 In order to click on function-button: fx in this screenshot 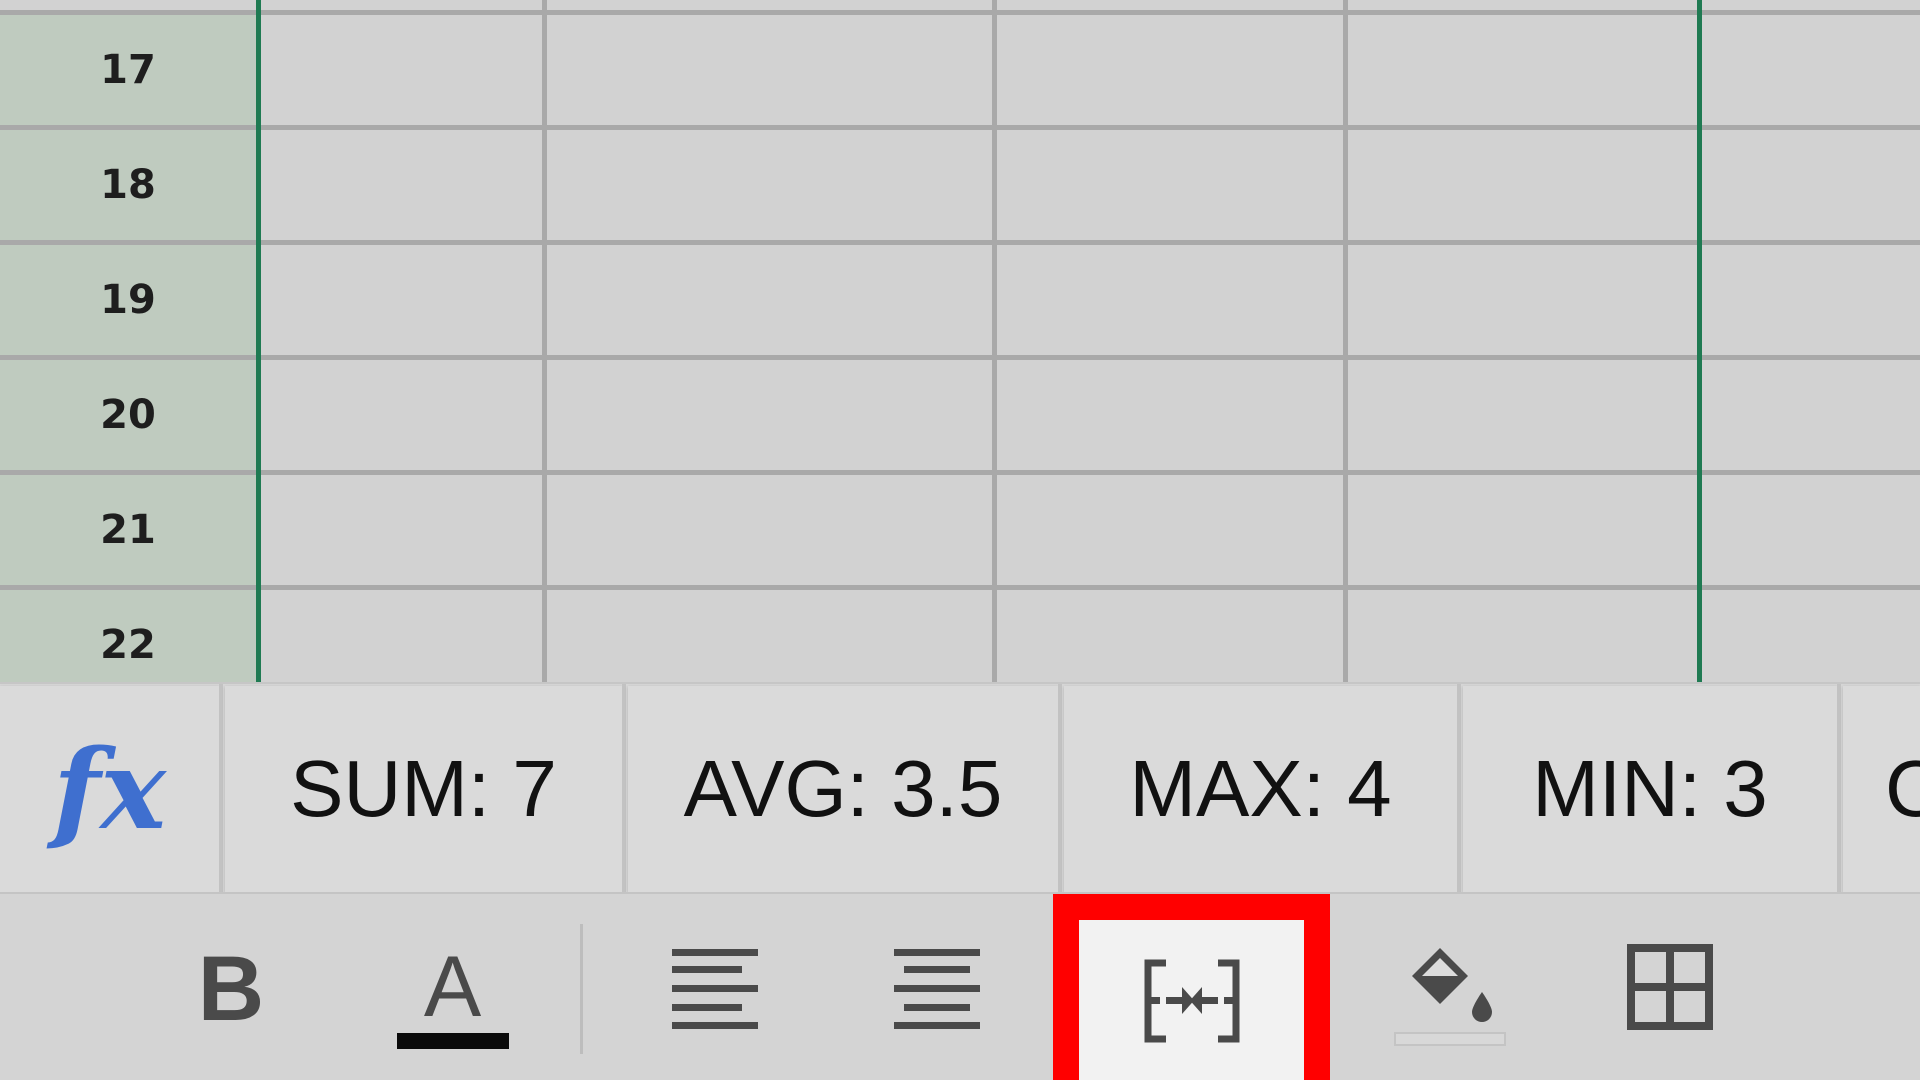, I will do `click(109, 789)`.